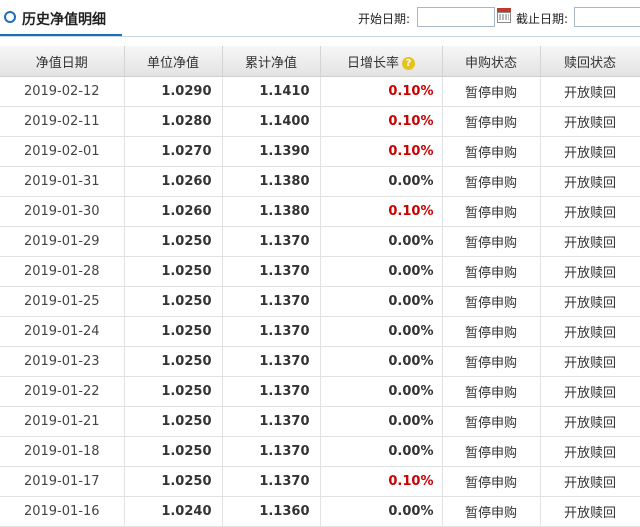  I want to click on cell-date: 2019-02-11, so click(62, 121).